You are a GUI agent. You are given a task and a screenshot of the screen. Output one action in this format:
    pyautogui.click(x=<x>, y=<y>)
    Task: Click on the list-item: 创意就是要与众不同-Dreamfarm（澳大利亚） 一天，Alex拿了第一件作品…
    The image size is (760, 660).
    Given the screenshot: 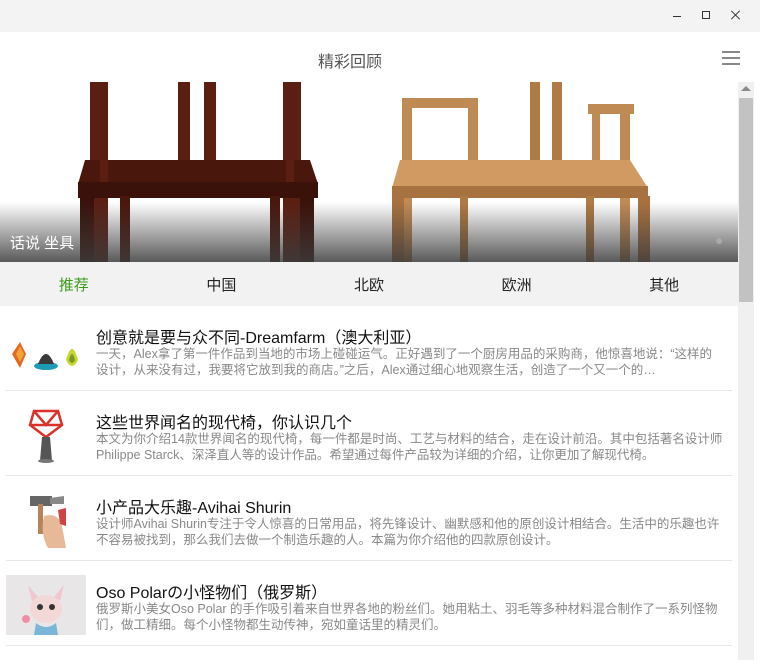 What is the action you would take?
    pyautogui.click(x=369, y=348)
    